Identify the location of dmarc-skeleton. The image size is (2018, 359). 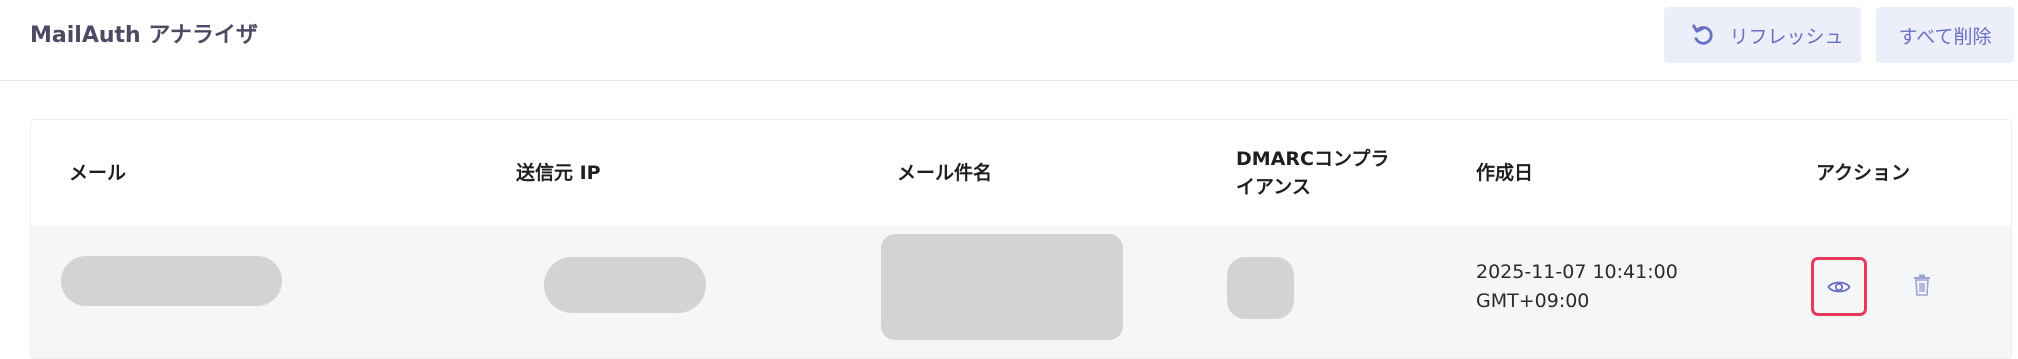
(1260, 288).